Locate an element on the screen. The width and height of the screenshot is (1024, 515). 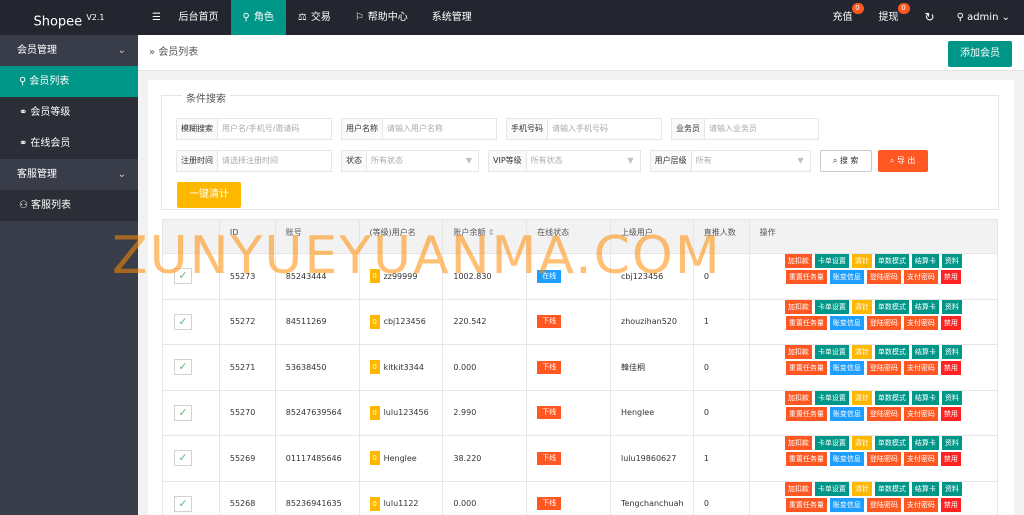
nav-item-help: ⚐ 帮助中心 is located at coordinates (381, 17).